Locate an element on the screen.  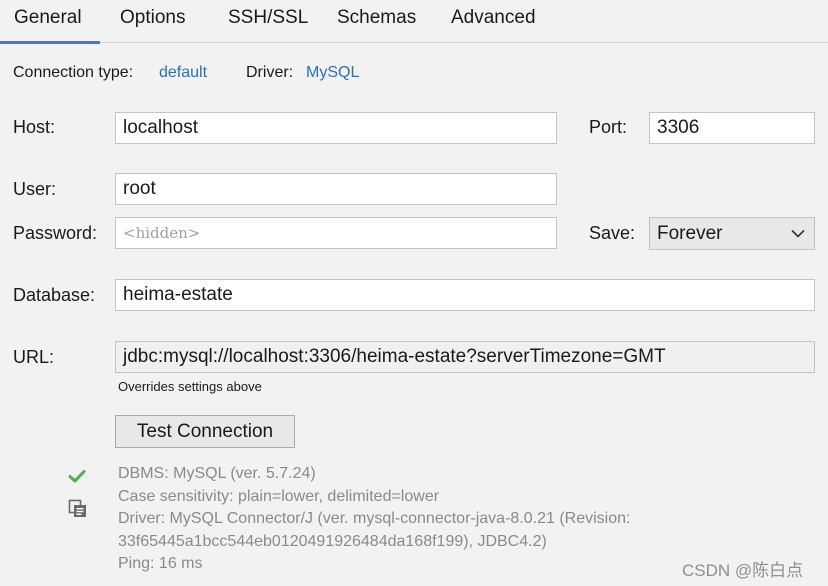
database-input: heima-estate is located at coordinates (465, 295).